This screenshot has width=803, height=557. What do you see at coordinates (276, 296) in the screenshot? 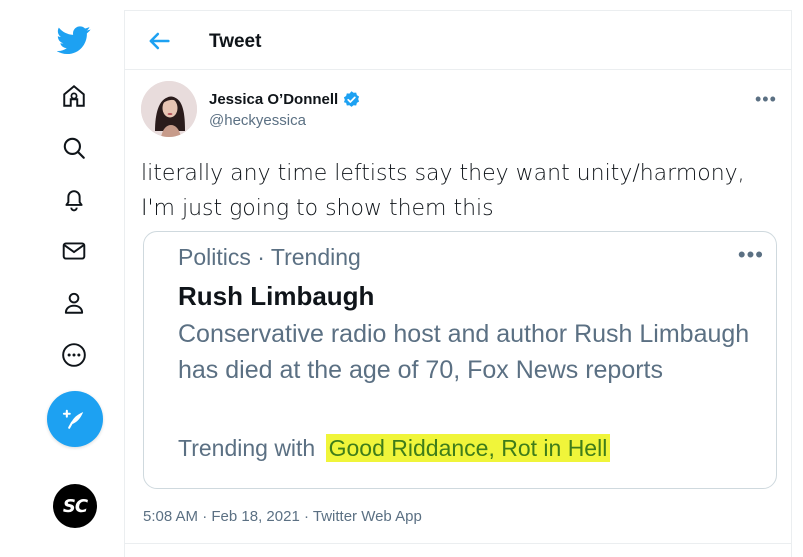
I see `card-title: Rush Limbaugh` at bounding box center [276, 296].